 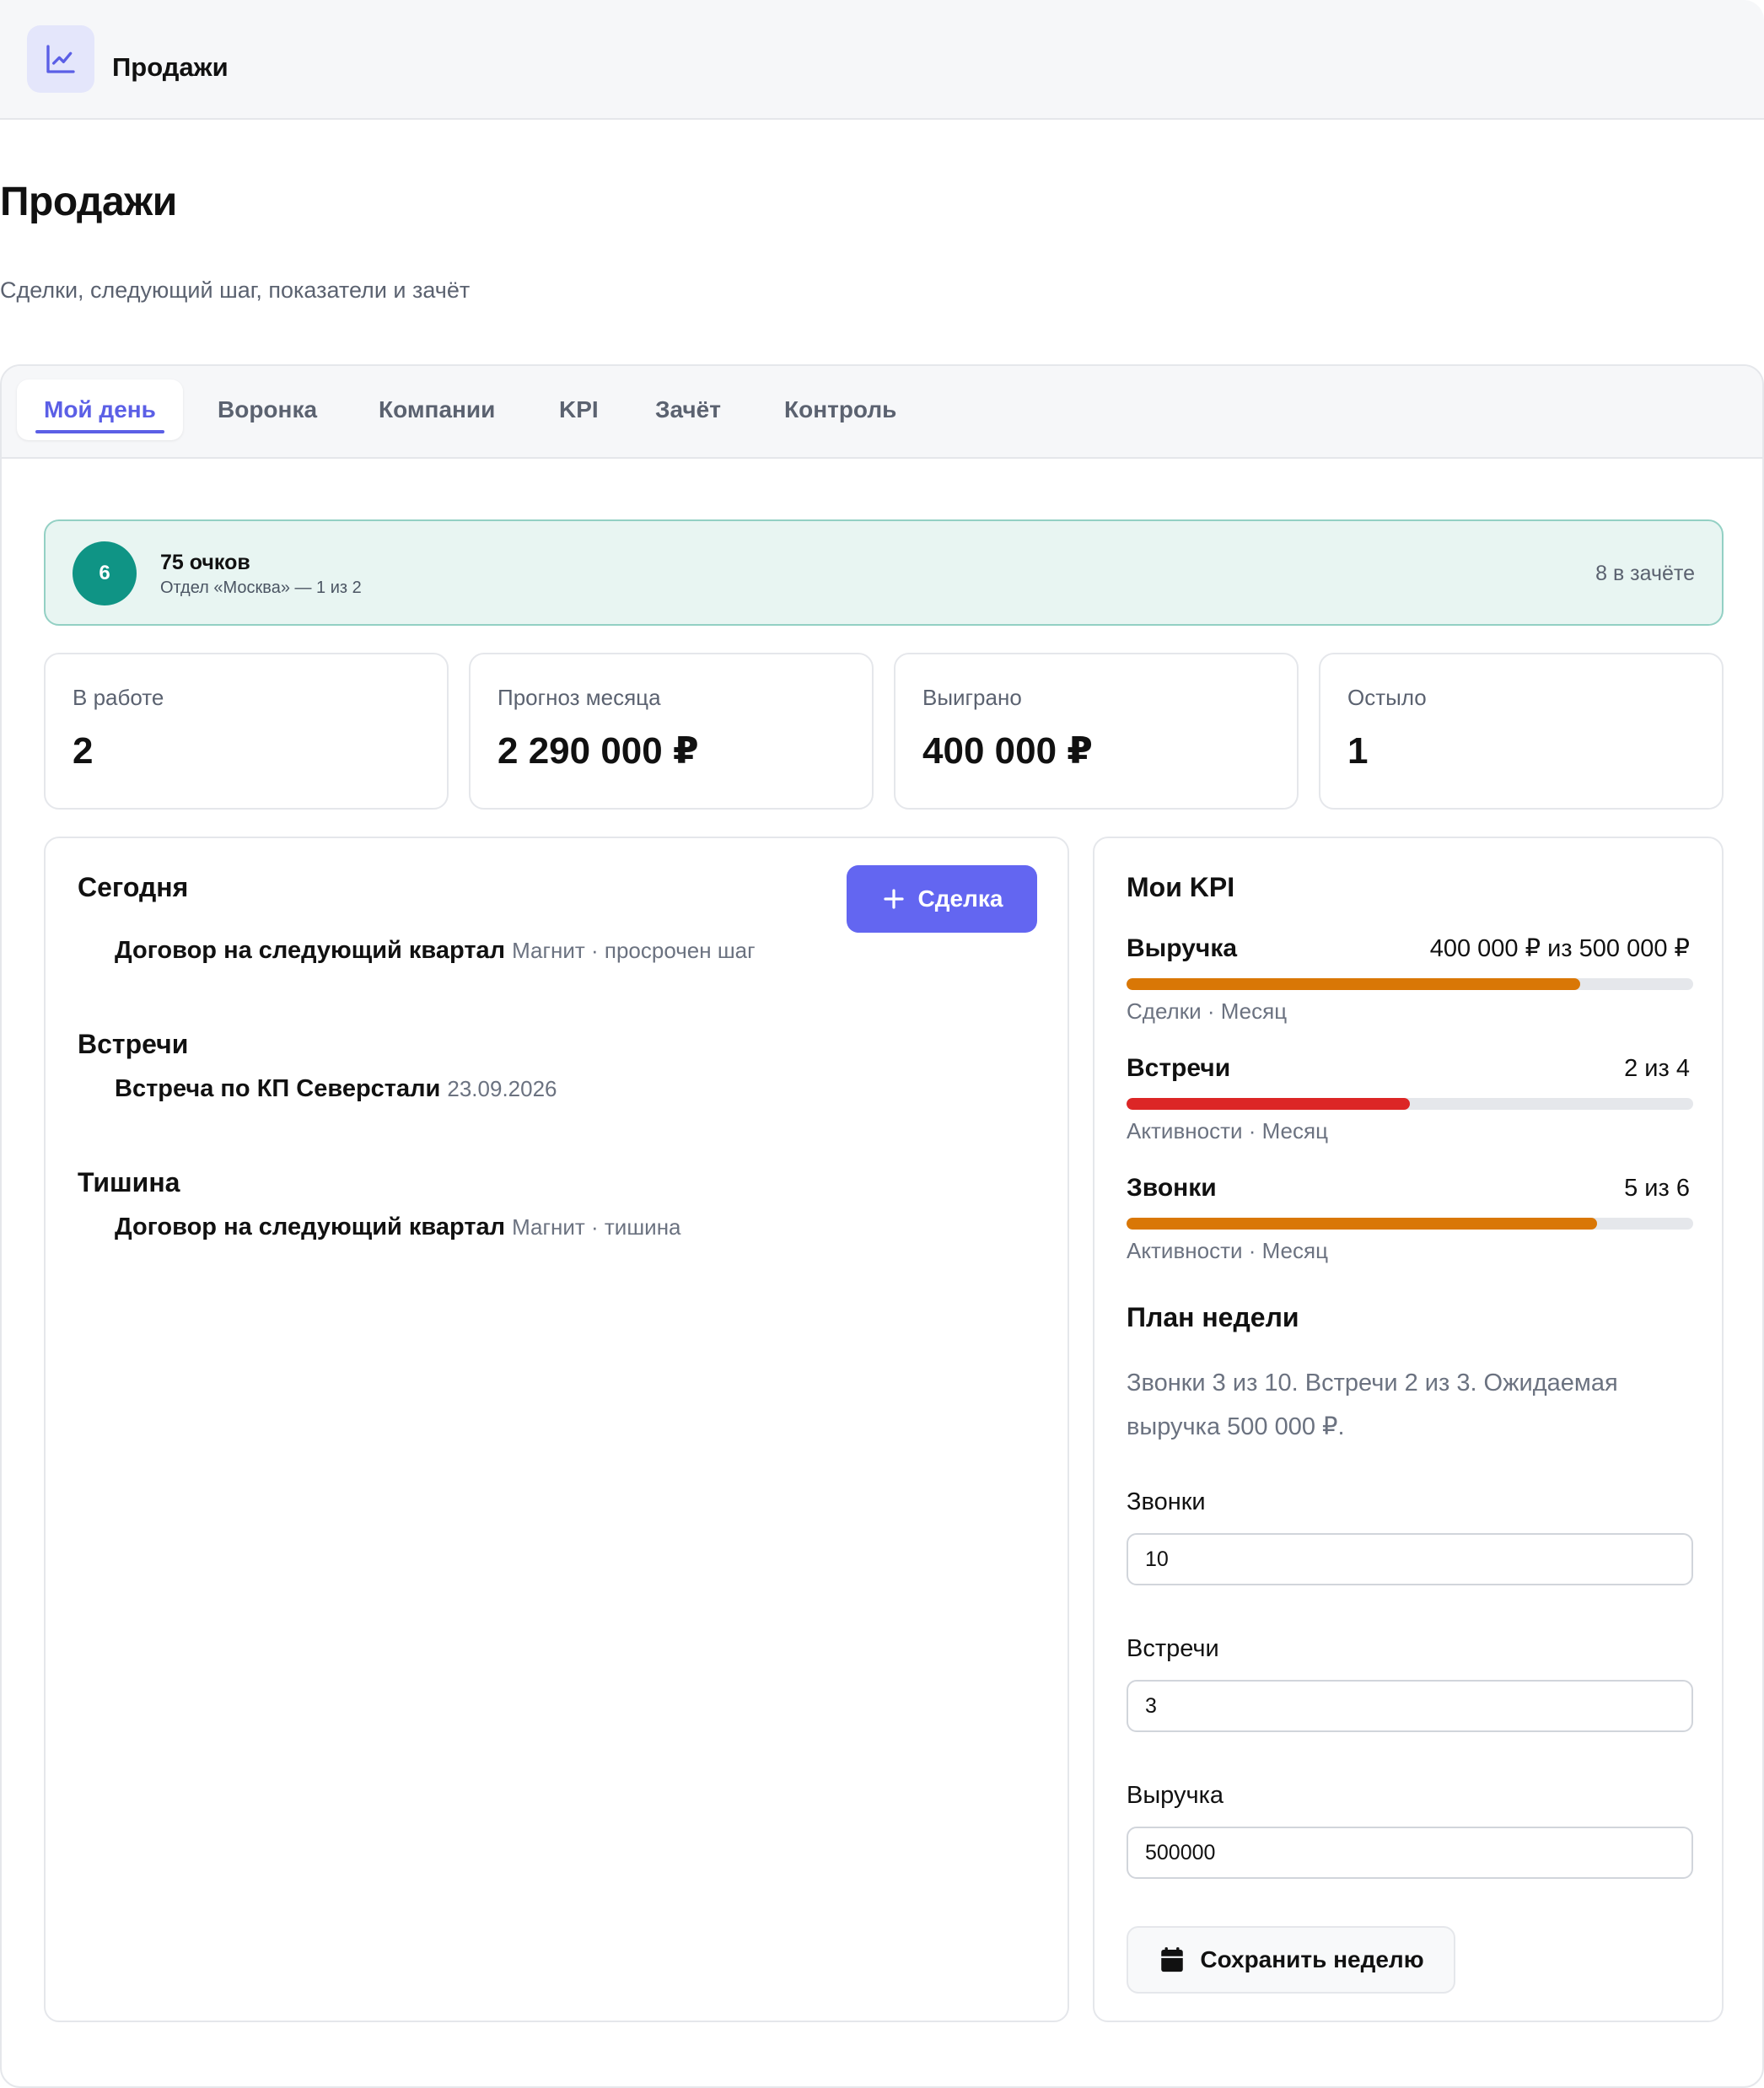 I want to click on kpi-progress-revenue, so click(x=1410, y=984).